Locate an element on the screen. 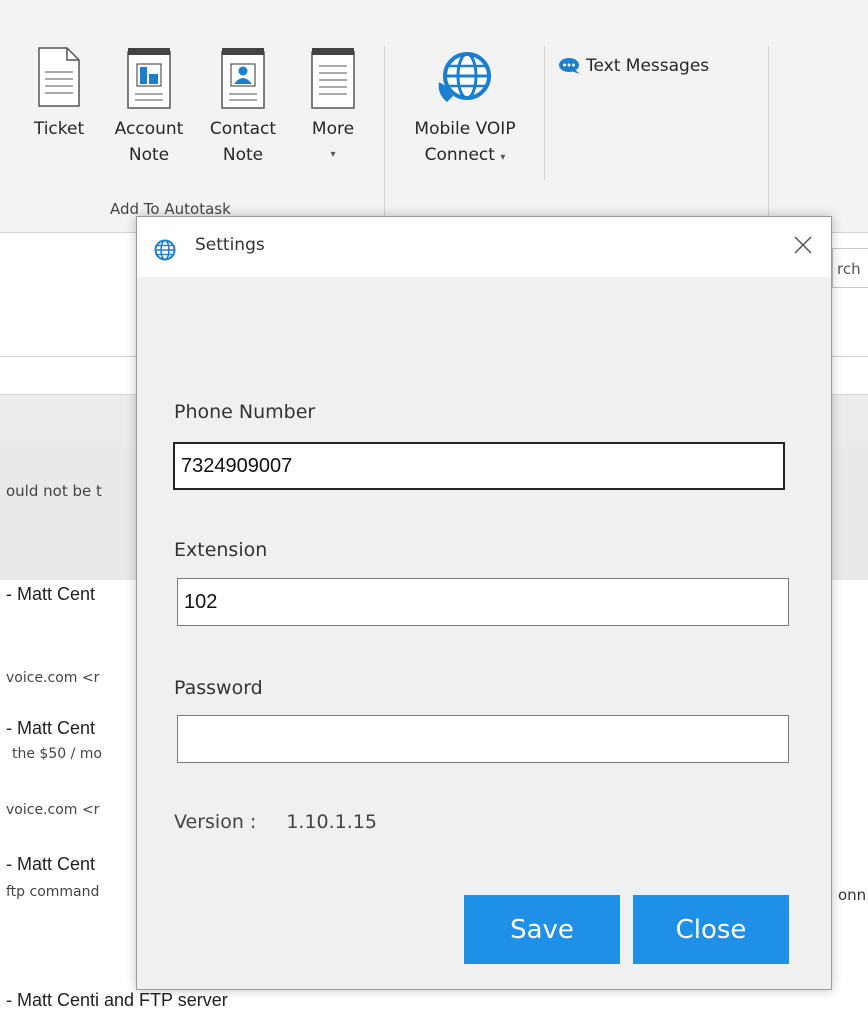 This screenshot has height=1011, width=868. mobile-voip-connect-button: Mobile VOIP Connect ▾ is located at coordinates (465, 108).